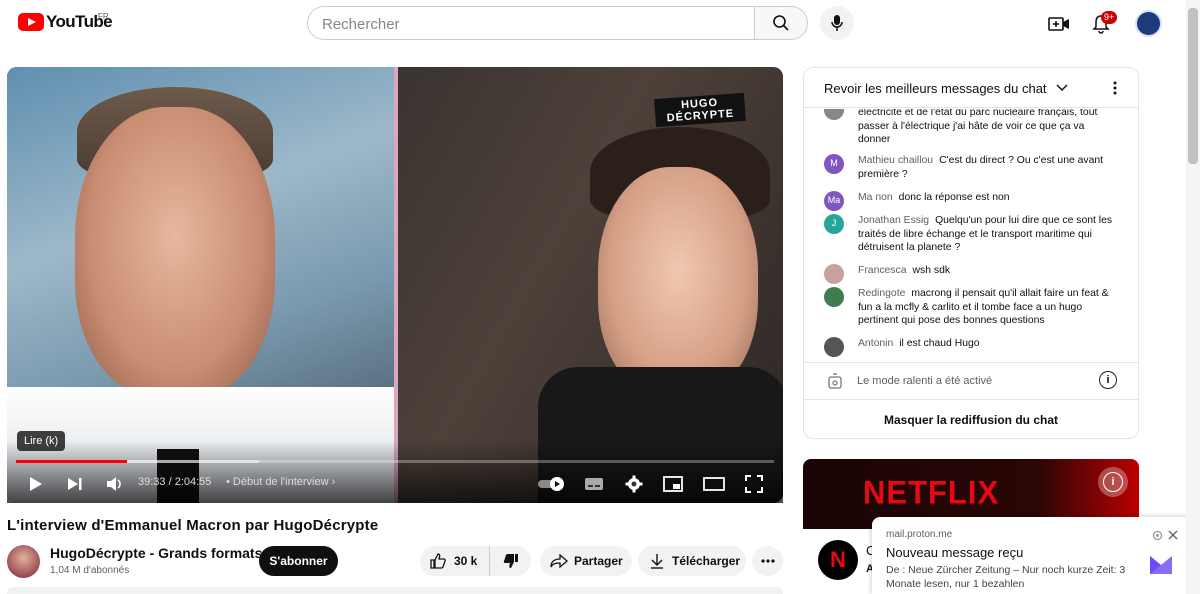 This screenshot has width=1200, height=594. I want to click on video-add-icon, so click(1058, 24).